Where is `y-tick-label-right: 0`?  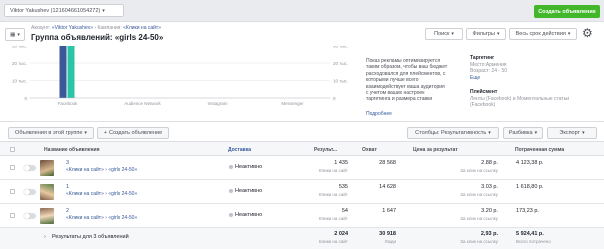 y-tick-label-right: 0 is located at coordinates (334, 98).